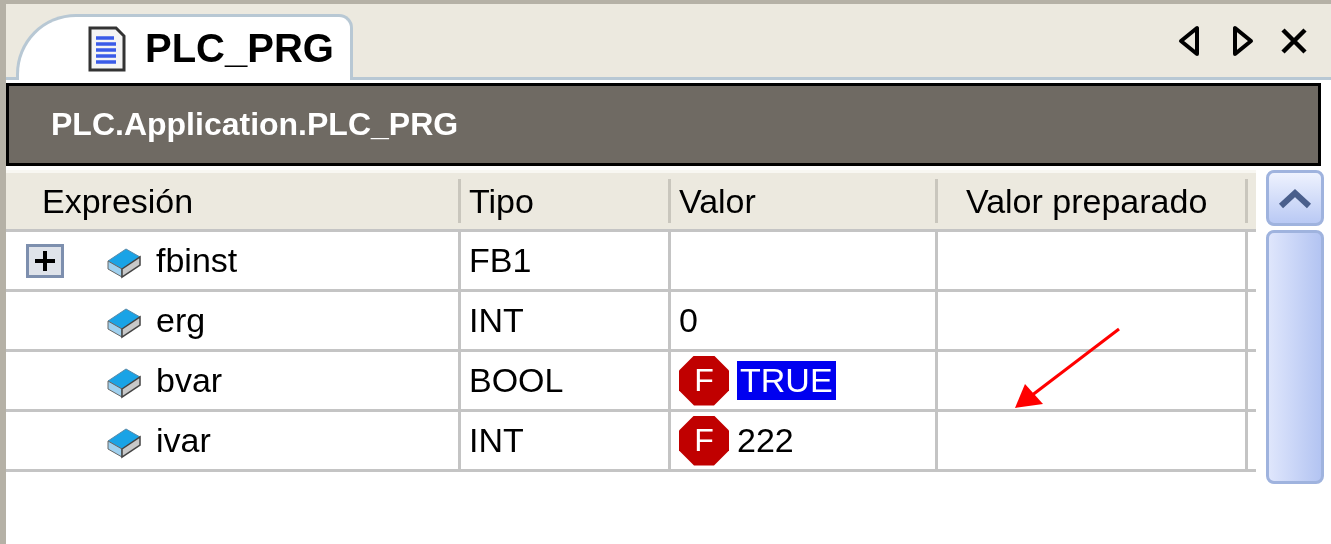 This screenshot has height=544, width=1331. I want to click on variable-name: fbinst, so click(197, 260).